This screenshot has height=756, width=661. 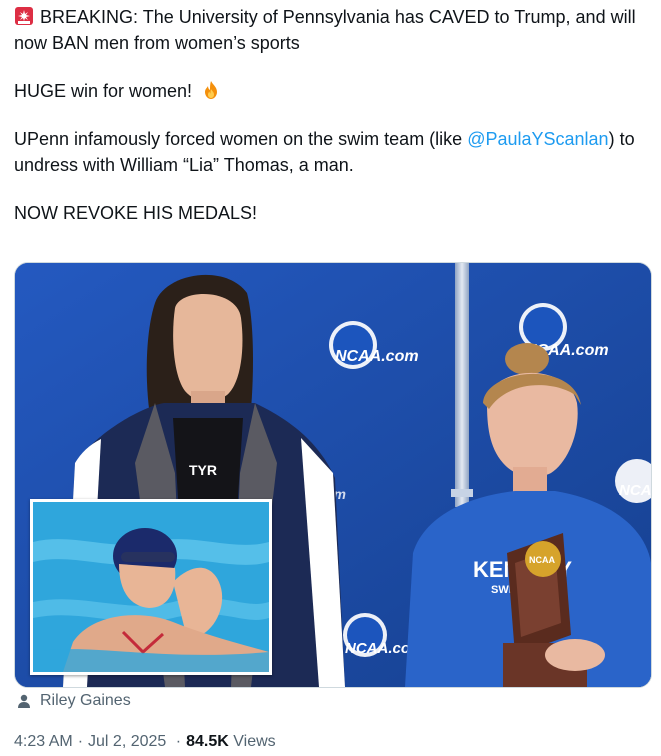 I want to click on tweet-line-revoke: NOW REVOKE HIS MEDALS!, so click(x=136, y=213).